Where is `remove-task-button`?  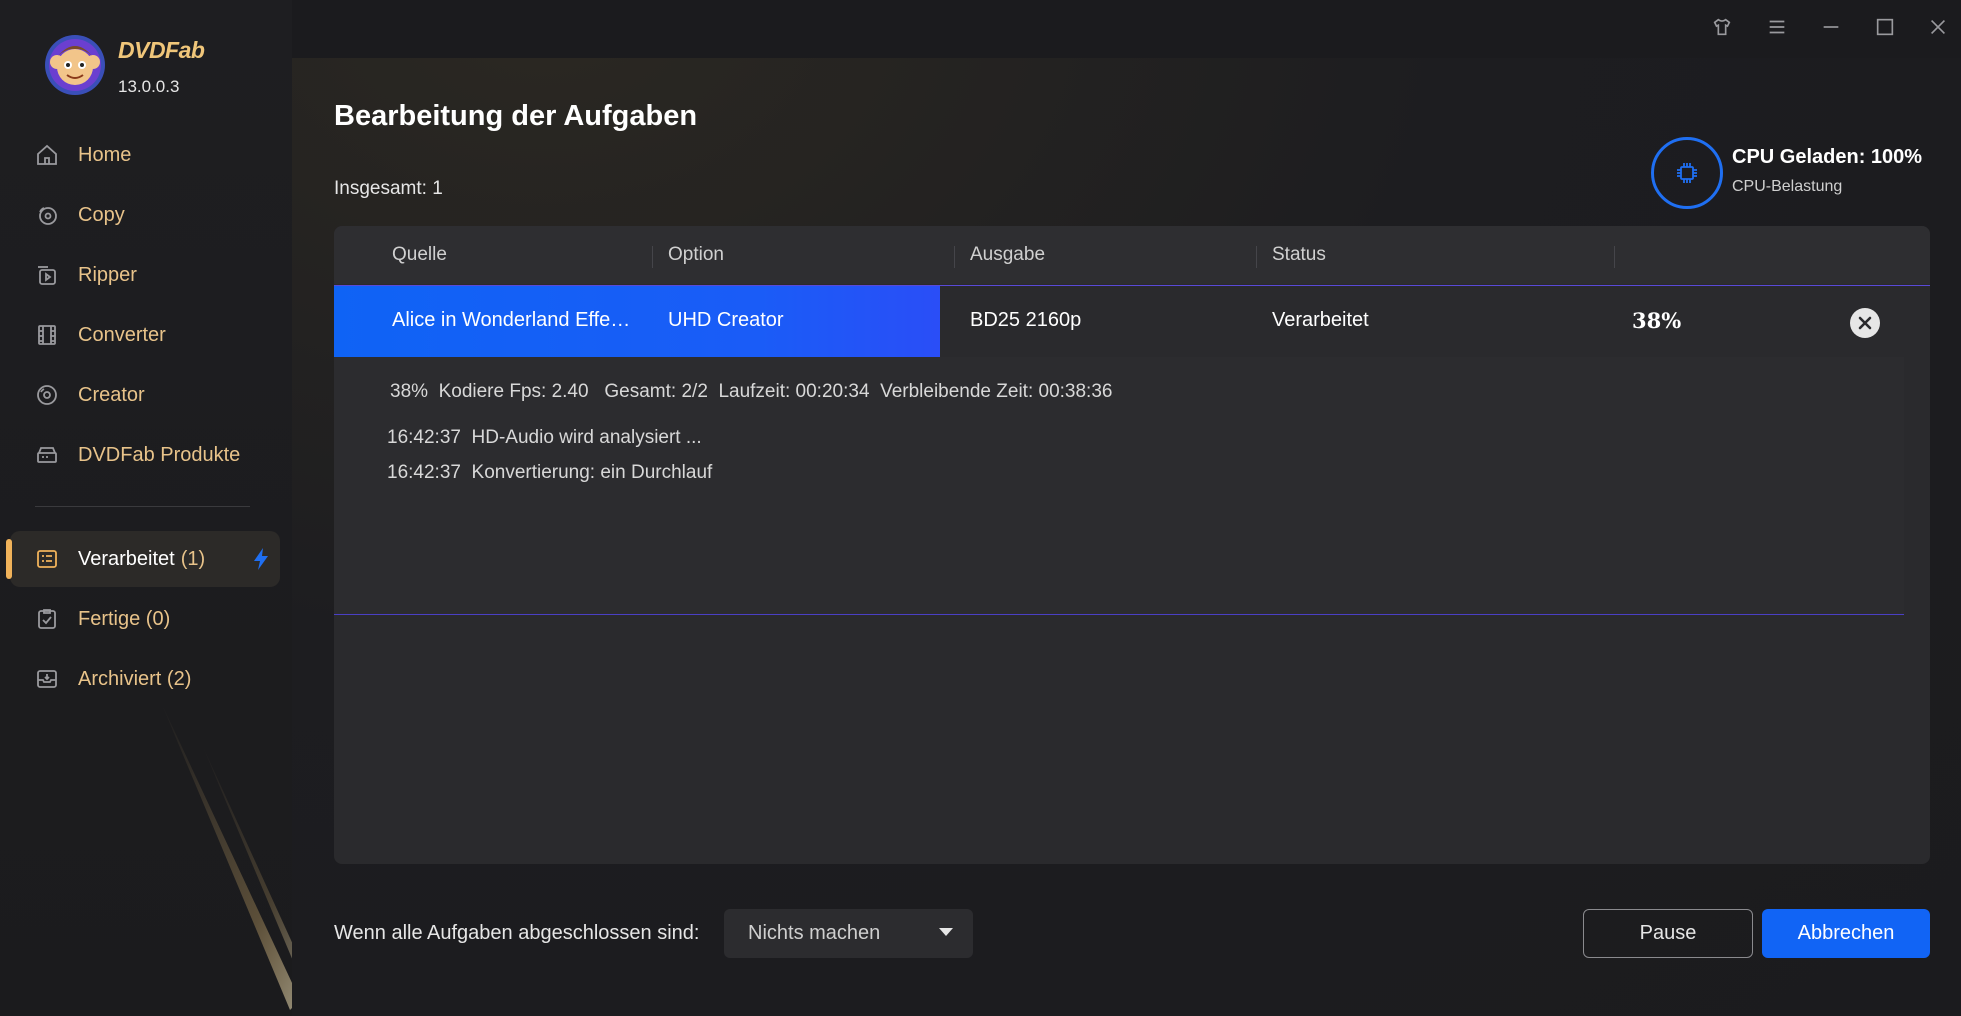 remove-task-button is located at coordinates (1865, 323).